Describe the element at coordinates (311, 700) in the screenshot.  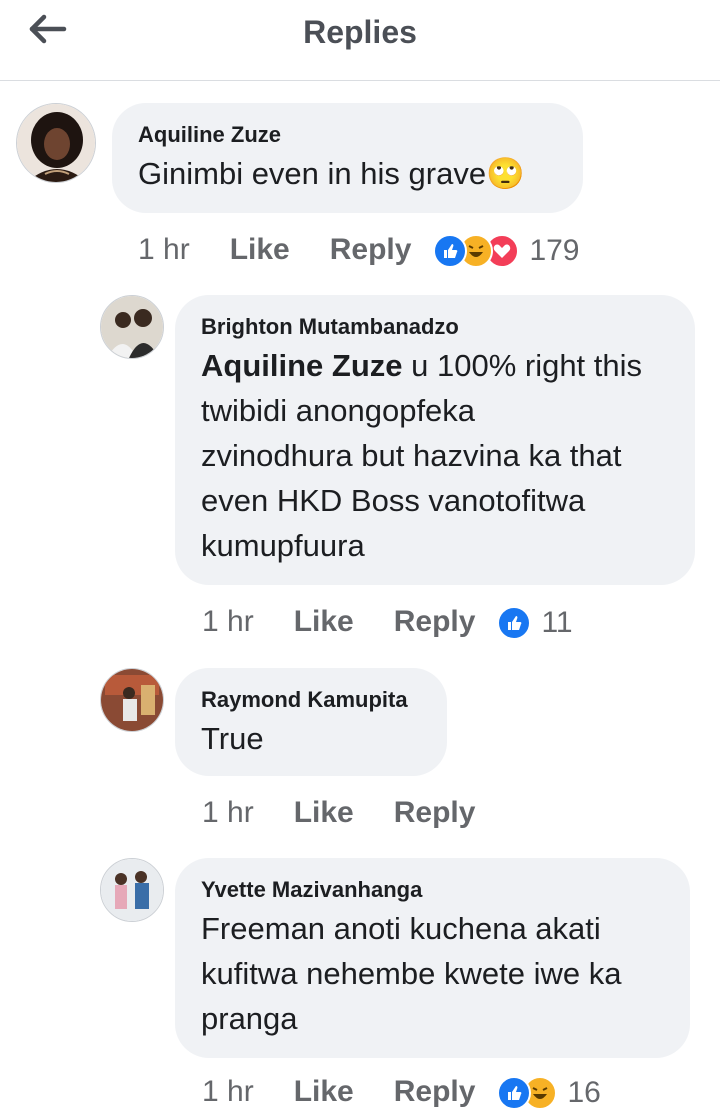
I see `comment-author: Raymond Kamupita` at that location.